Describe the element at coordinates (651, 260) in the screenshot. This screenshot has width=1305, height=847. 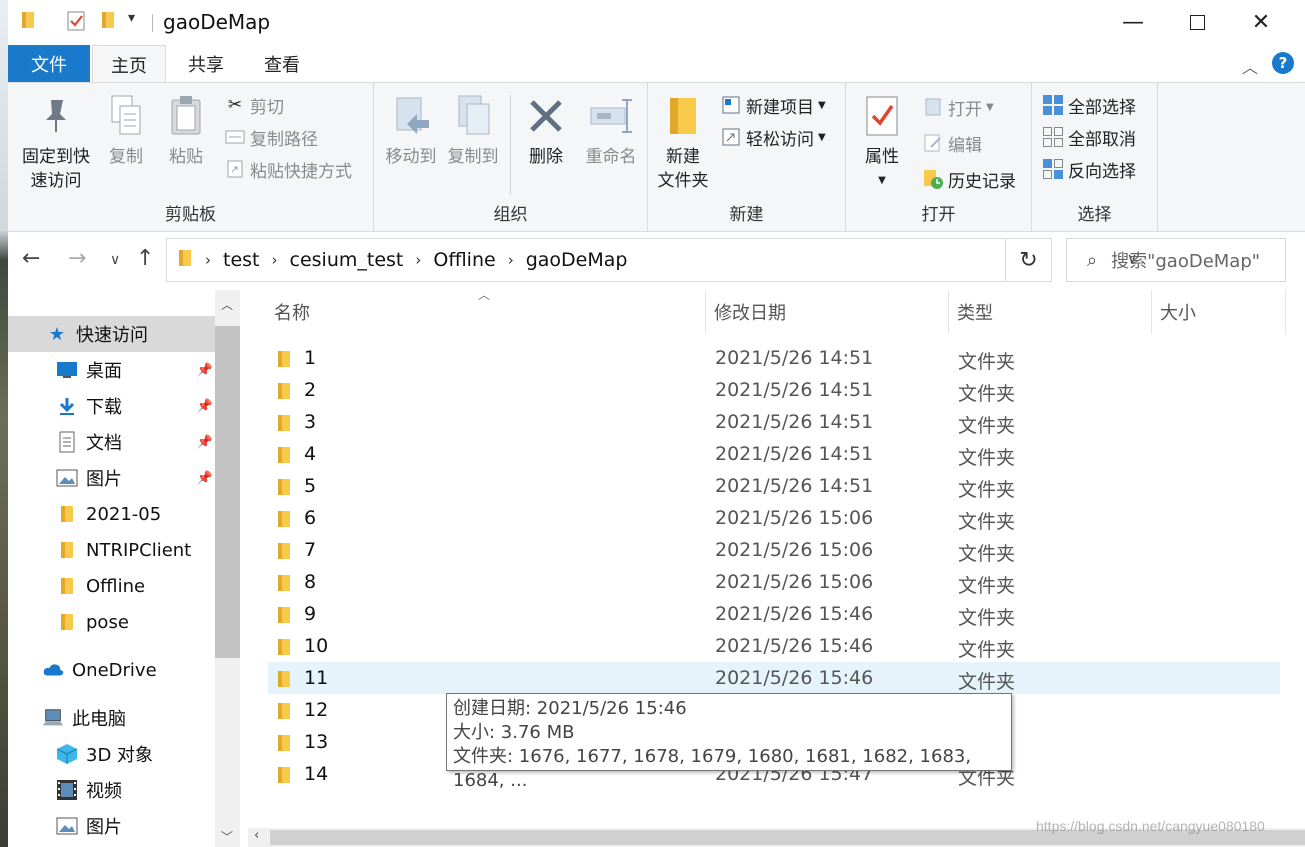
I see `address-bar: › test › cesium_test › Offline › gaoDeMap ∨` at that location.